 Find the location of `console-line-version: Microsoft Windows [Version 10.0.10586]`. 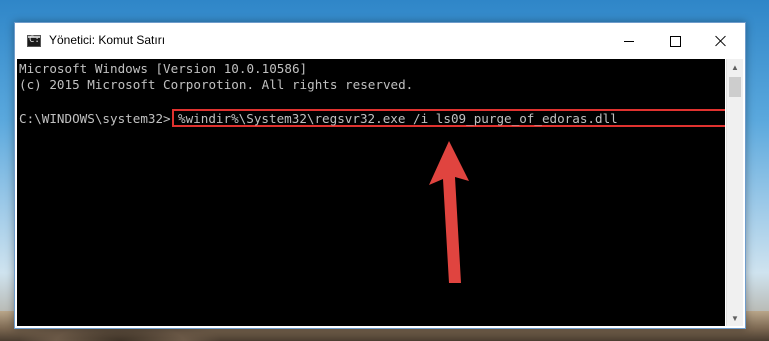

console-line-version: Microsoft Windows [Version 10.0.10586] is located at coordinates (163, 68).